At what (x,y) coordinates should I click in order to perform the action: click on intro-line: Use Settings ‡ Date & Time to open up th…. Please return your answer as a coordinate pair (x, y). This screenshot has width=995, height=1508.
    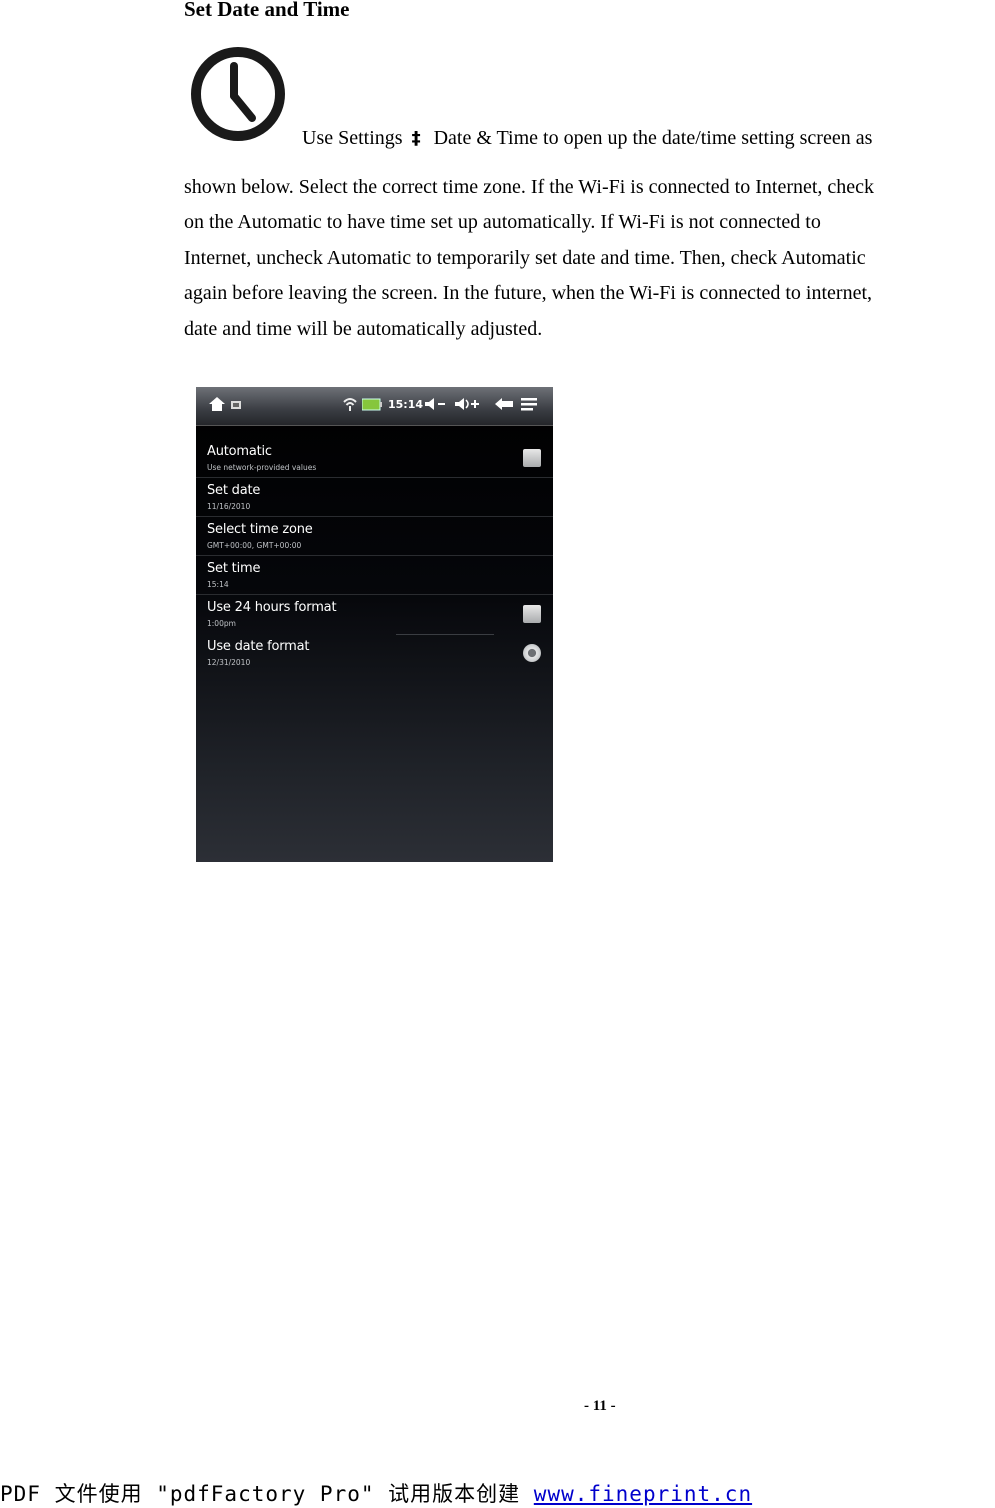
    Looking at the image, I should click on (587, 138).